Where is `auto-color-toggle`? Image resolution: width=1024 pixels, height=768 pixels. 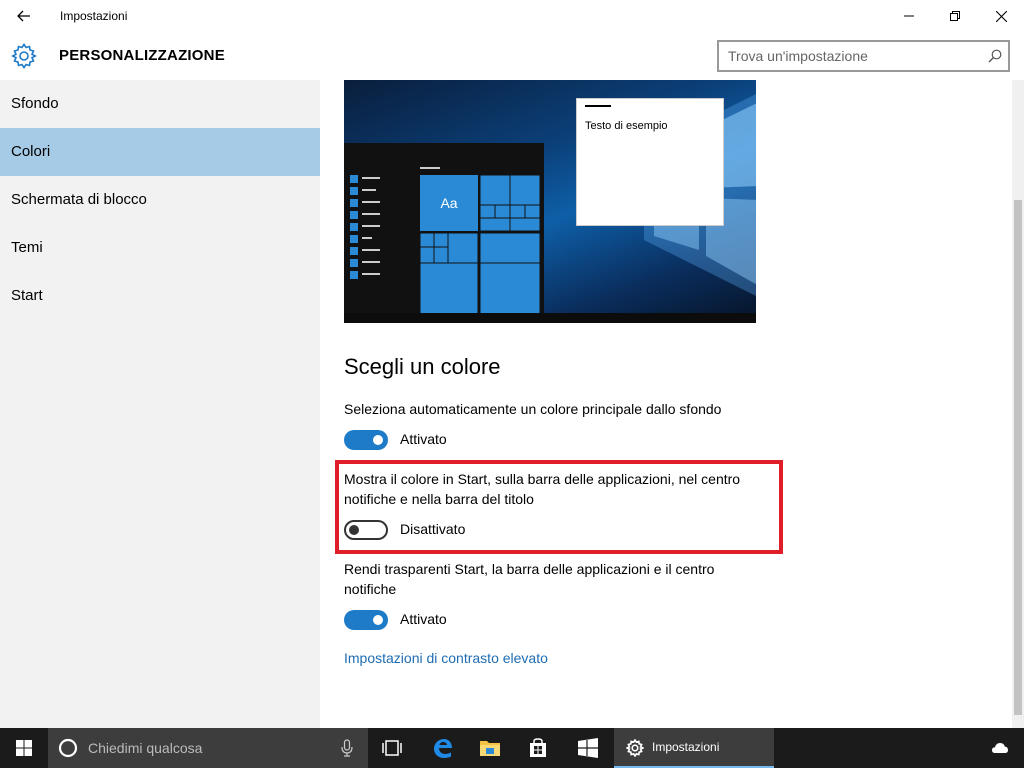 auto-color-toggle is located at coordinates (366, 440).